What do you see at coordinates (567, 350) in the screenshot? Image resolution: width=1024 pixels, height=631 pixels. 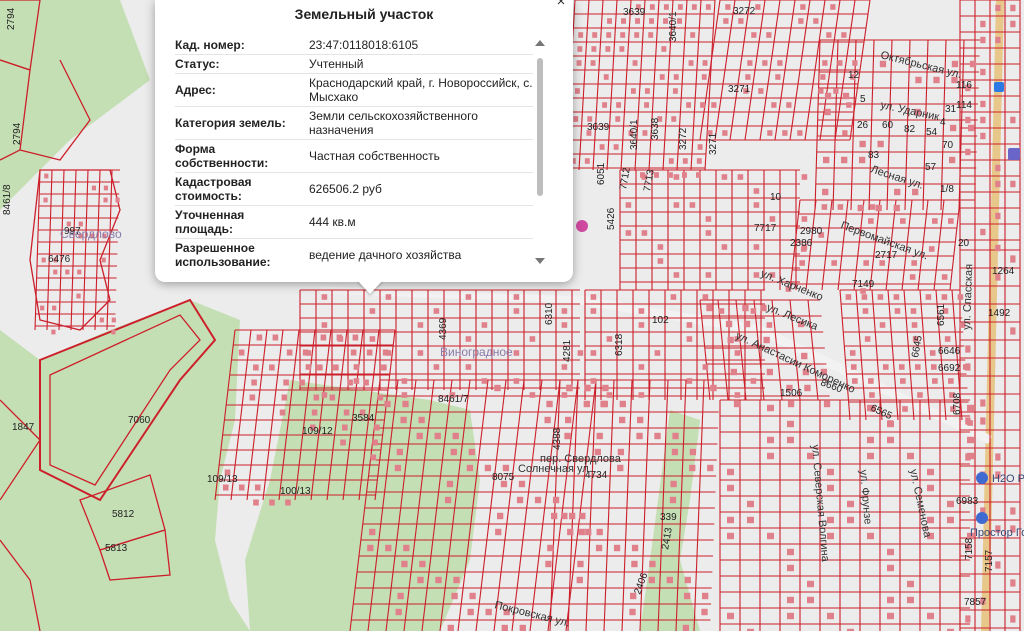 I see `parcel-label: 4281` at bounding box center [567, 350].